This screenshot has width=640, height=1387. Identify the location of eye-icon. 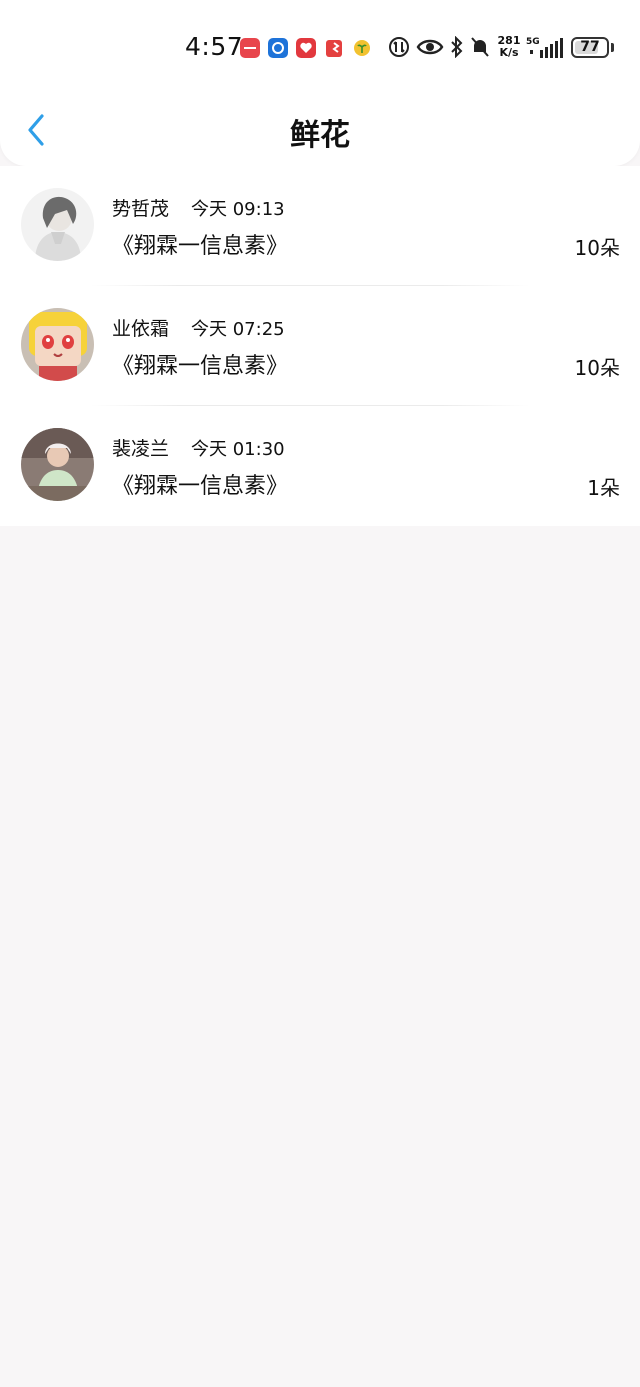
(430, 47).